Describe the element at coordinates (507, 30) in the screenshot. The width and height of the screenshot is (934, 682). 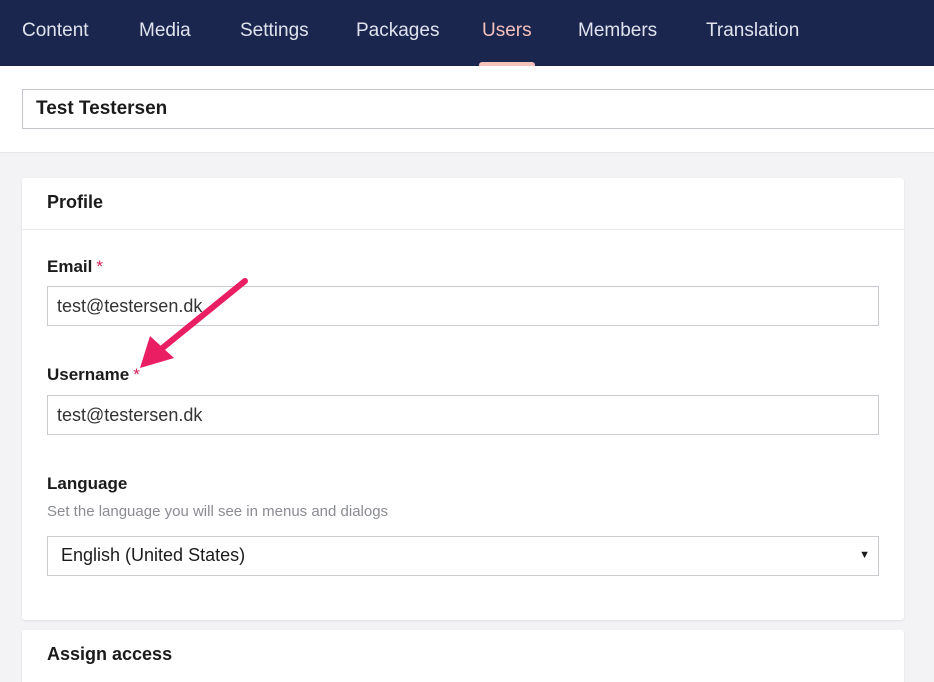
I see `nav-item-users-label: Users` at that location.